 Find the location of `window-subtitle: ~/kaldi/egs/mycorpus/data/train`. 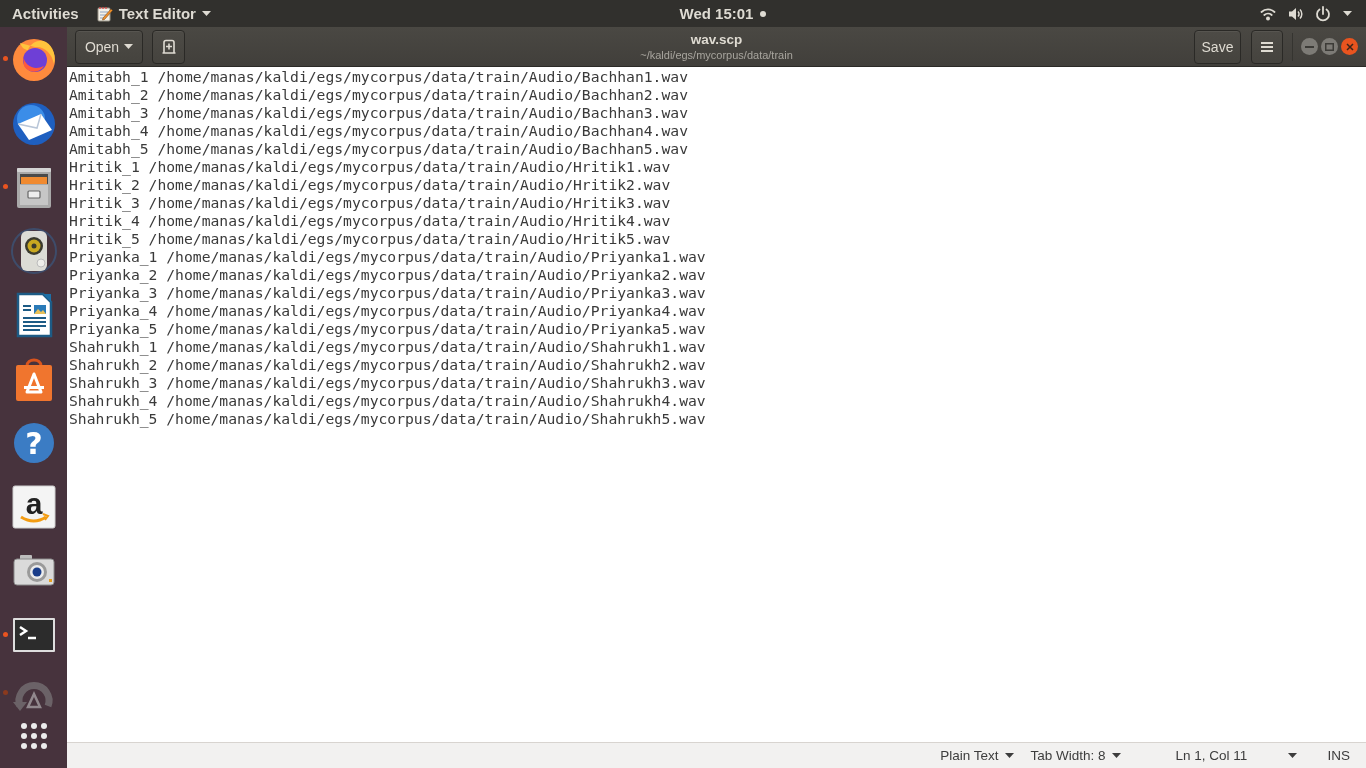

window-subtitle: ~/kaldi/egs/mycorpus/data/train is located at coordinates (716, 55).